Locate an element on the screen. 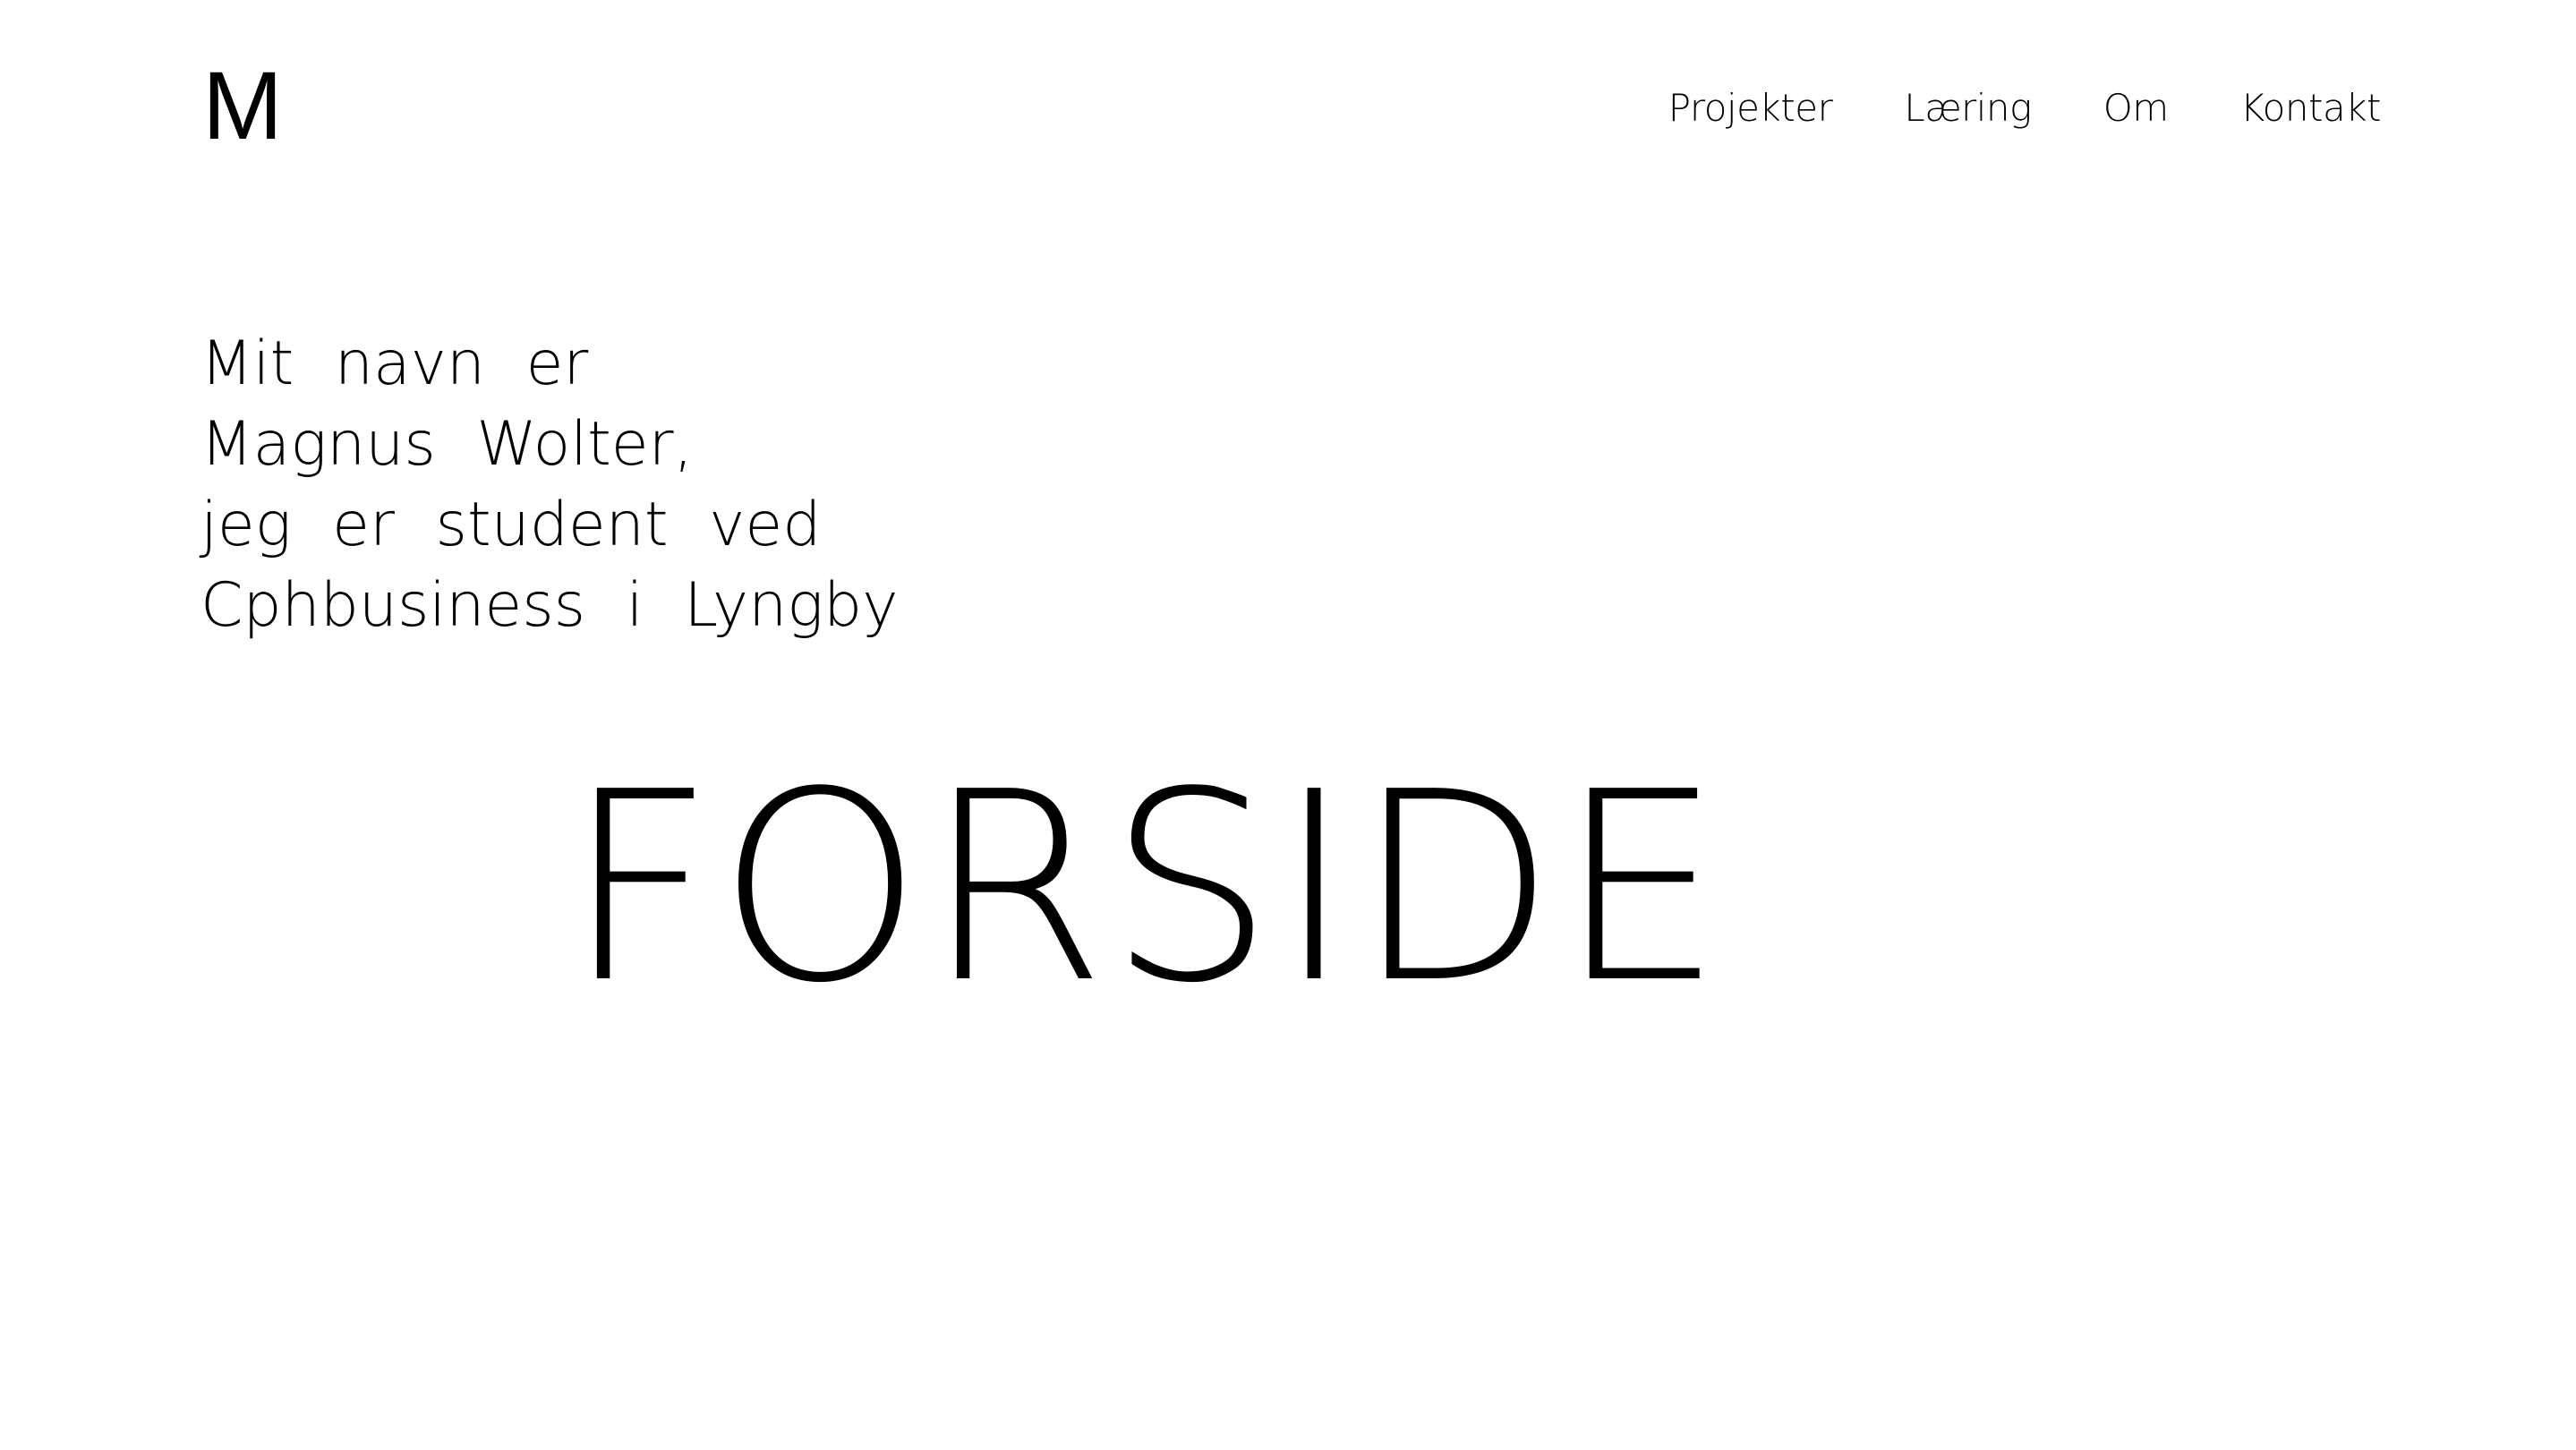  main-nav: Projekter Læring Om Kontakt is located at coordinates (2025, 108).